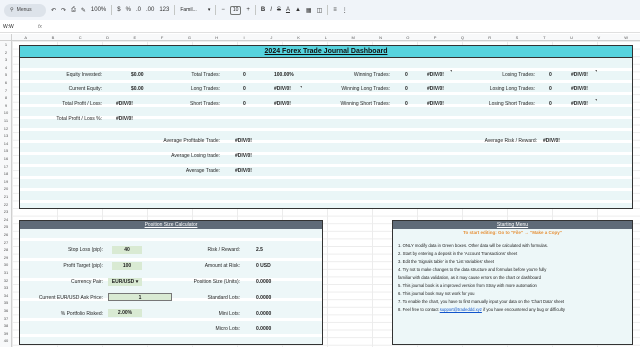 The image size is (640, 347). Describe the element at coordinates (6, 234) in the screenshot. I see `row-header: 26` at that location.